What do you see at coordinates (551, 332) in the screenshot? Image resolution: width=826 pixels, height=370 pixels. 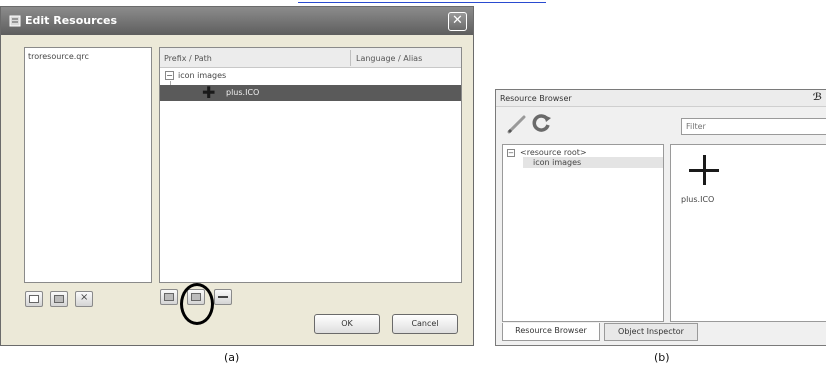 I see `tab-resource-browser: Resource Browser` at bounding box center [551, 332].